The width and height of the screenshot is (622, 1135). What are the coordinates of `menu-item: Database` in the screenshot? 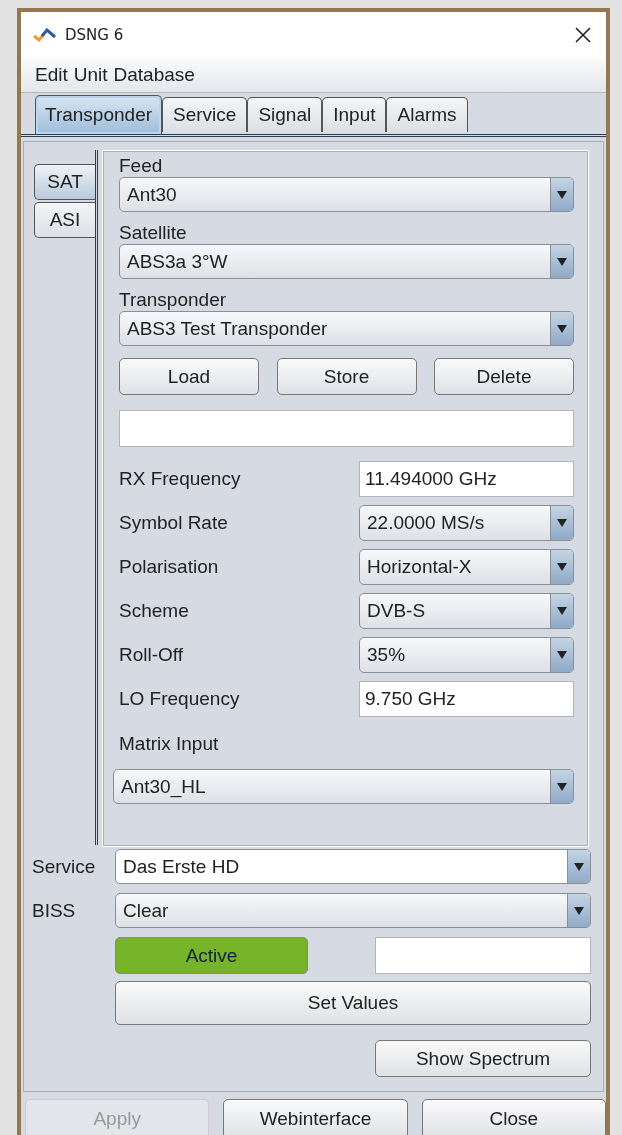 It's located at (154, 75).